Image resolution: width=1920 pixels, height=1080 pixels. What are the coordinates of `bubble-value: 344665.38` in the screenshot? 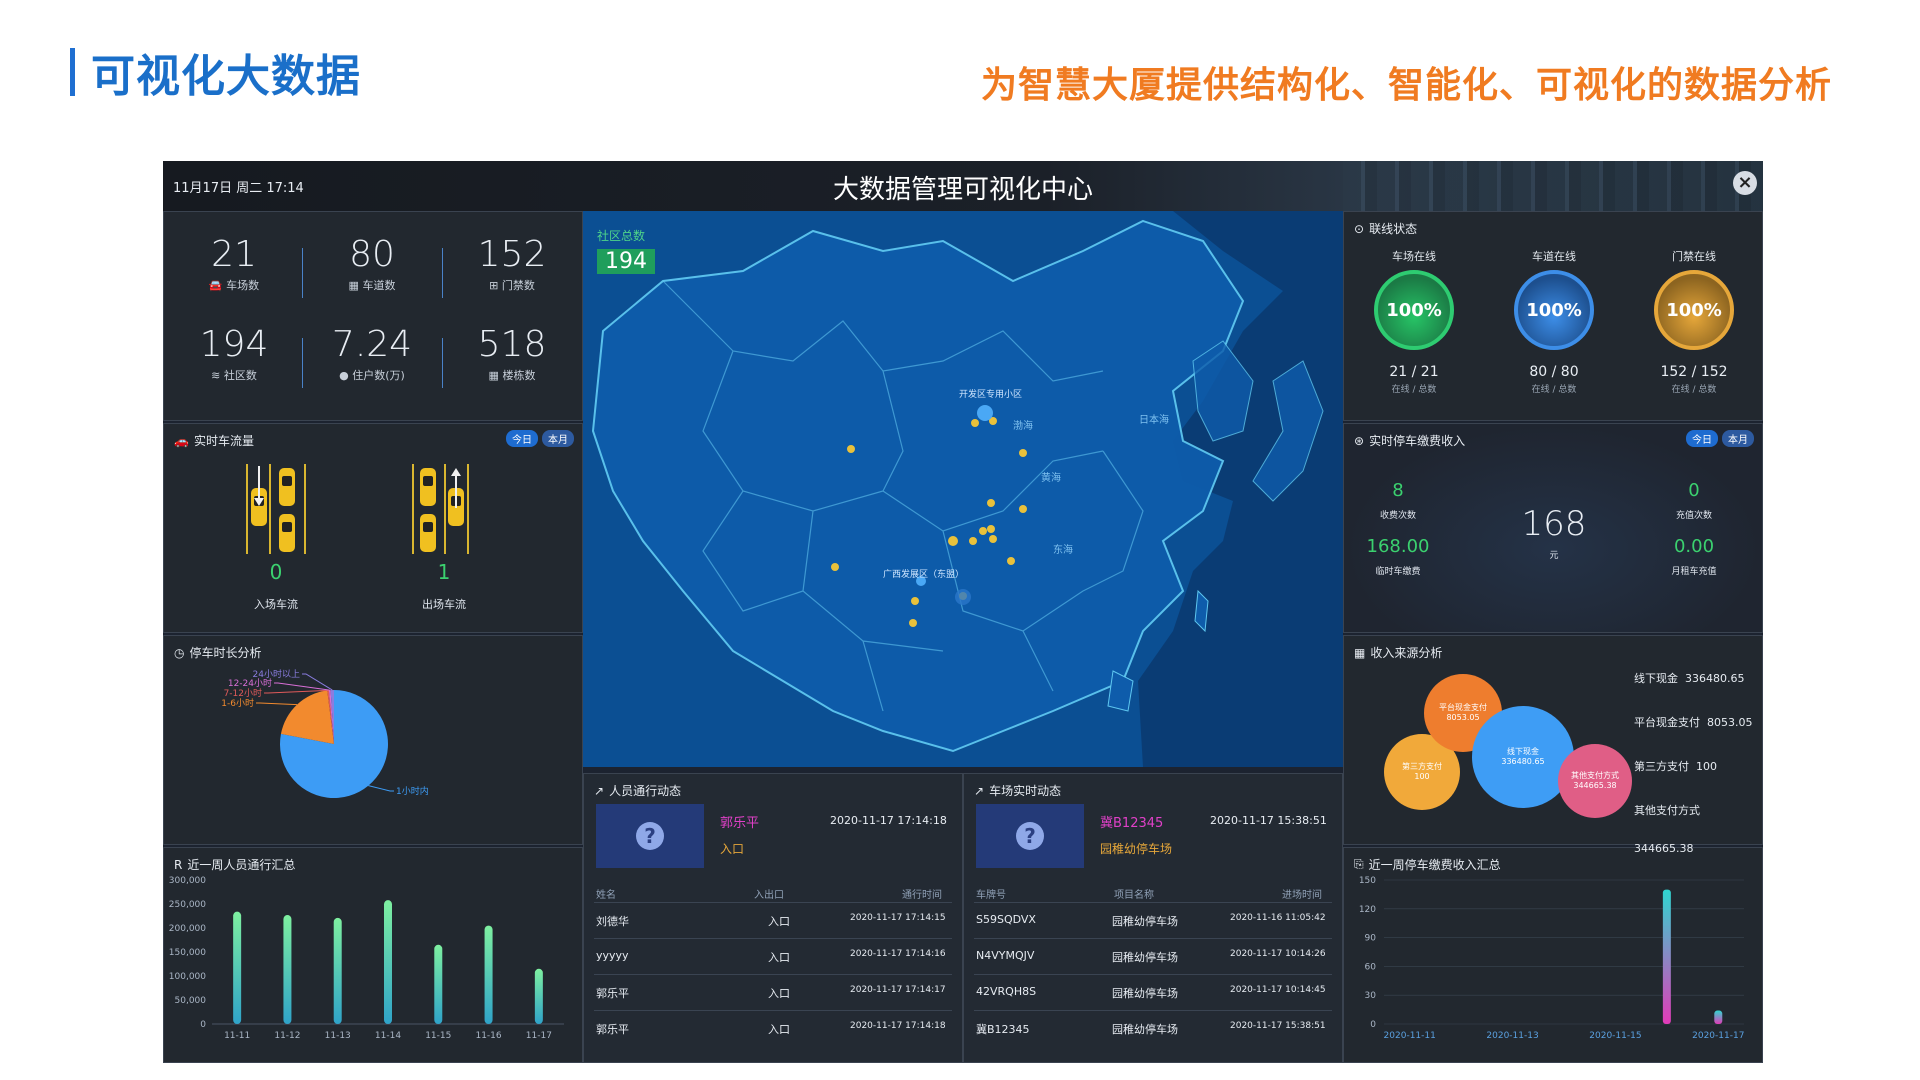 It's located at (1595, 785).